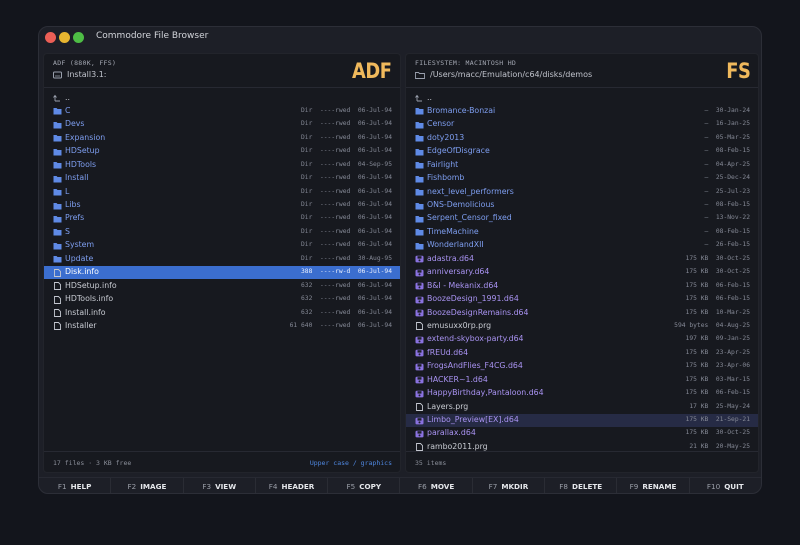  What do you see at coordinates (222, 218) in the screenshot?
I see `directory-row: Prefs Dir ----rwed 06-Jul-94` at bounding box center [222, 218].